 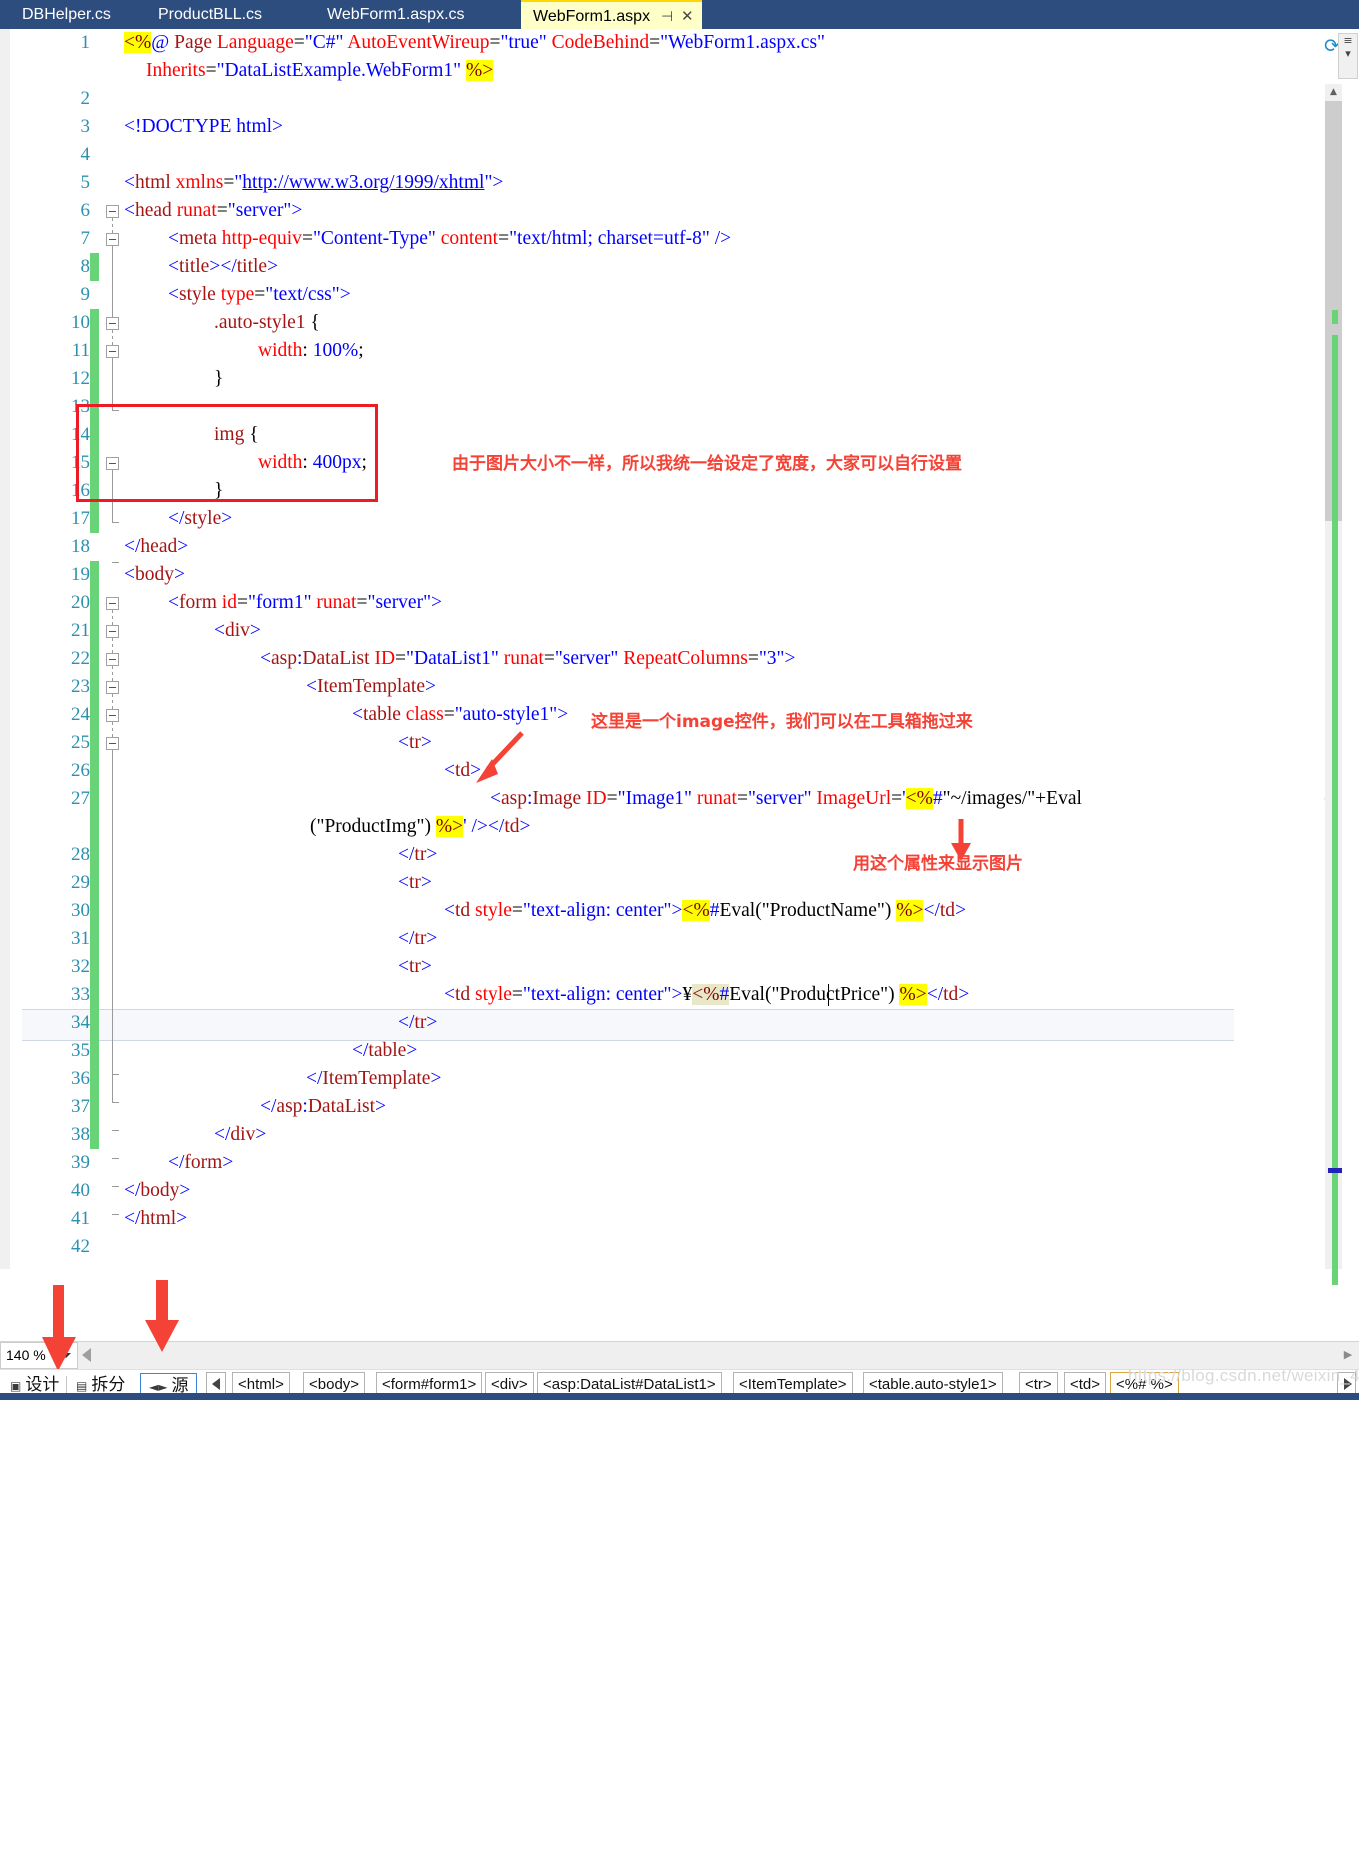 What do you see at coordinates (1243, 1375) in the screenshot?
I see `watermark-text: https://blog.csdn.net/weixin_46596213` at bounding box center [1243, 1375].